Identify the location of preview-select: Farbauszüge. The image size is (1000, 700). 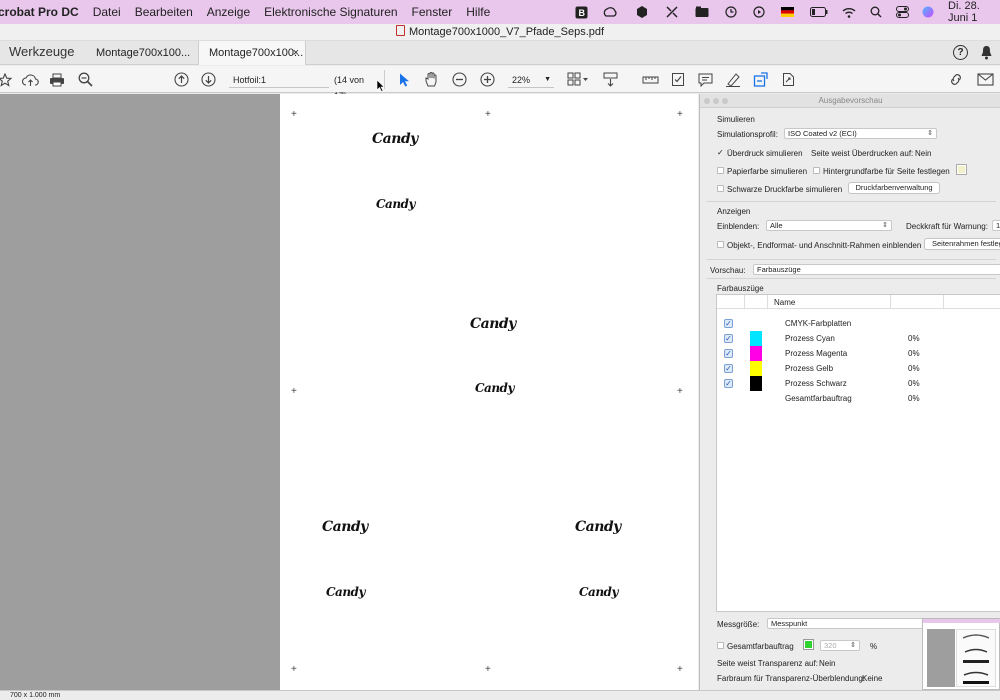
(876, 269).